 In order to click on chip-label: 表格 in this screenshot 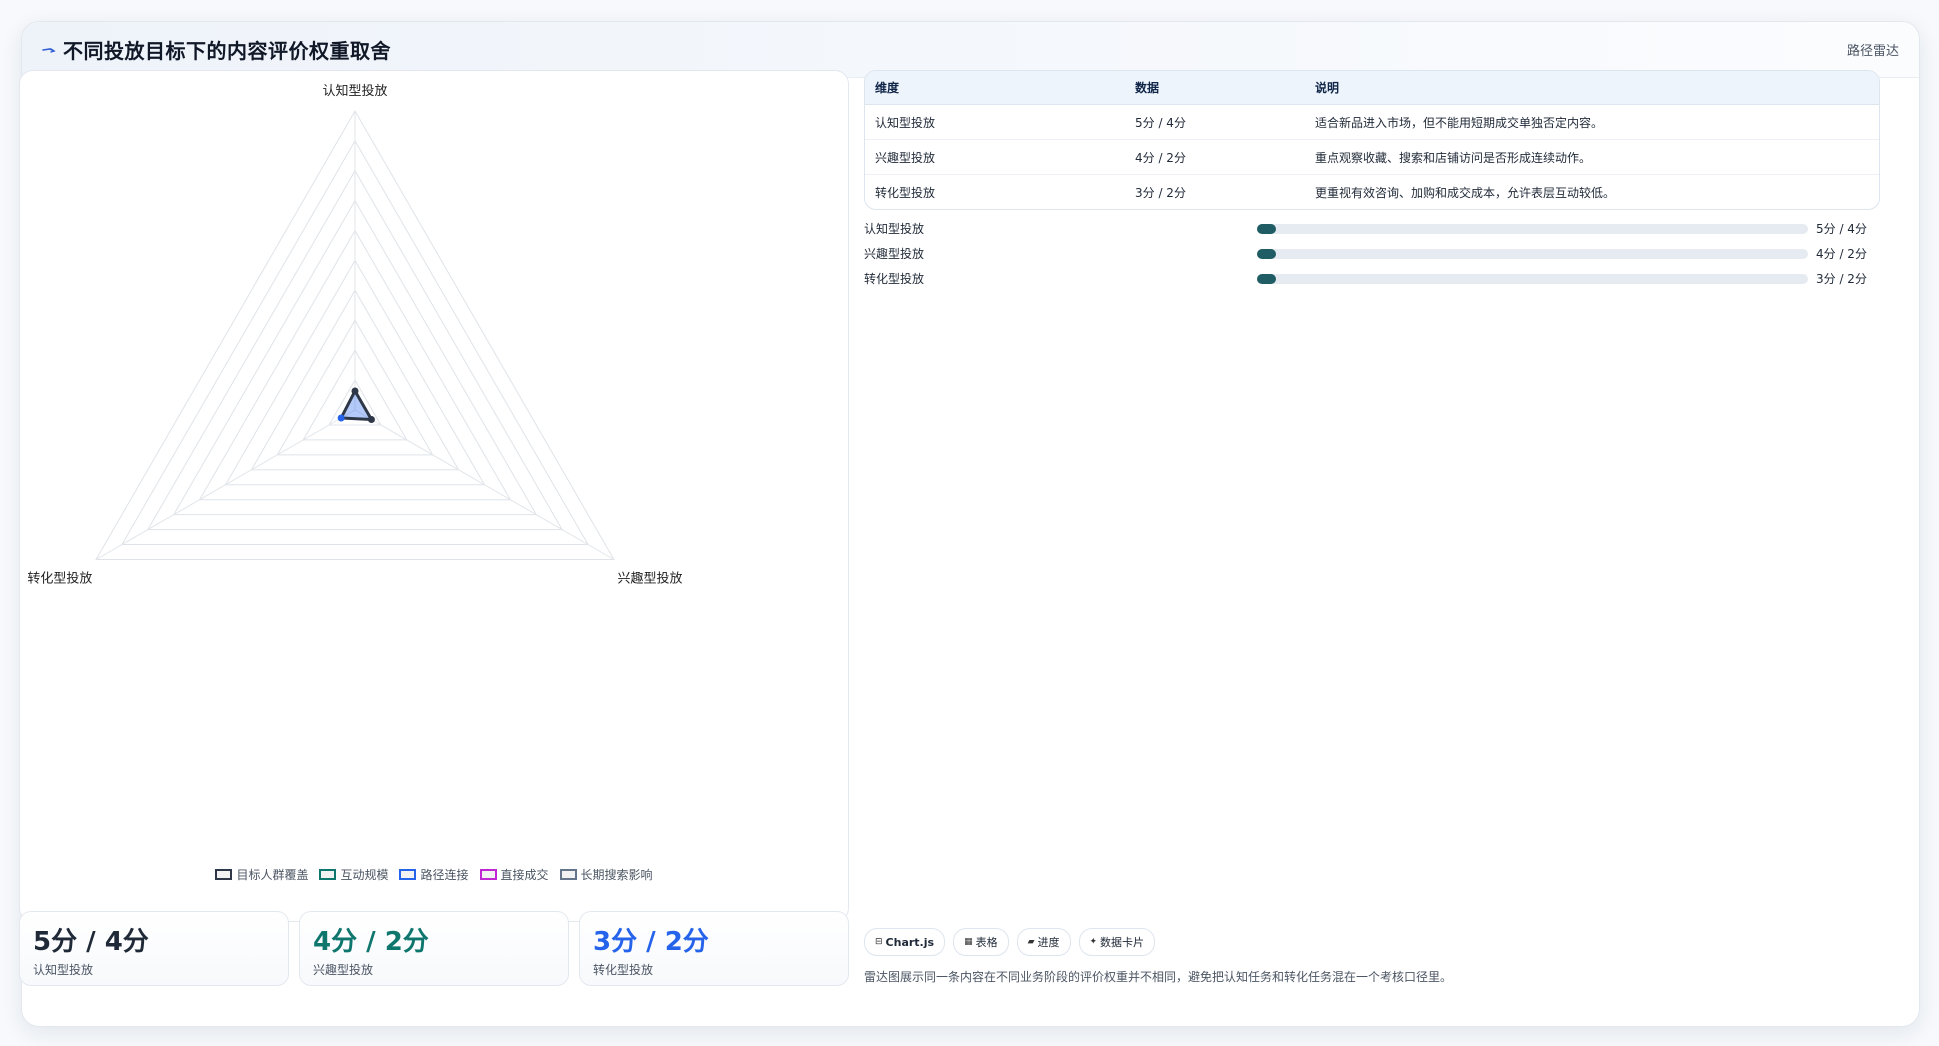, I will do `click(986, 942)`.